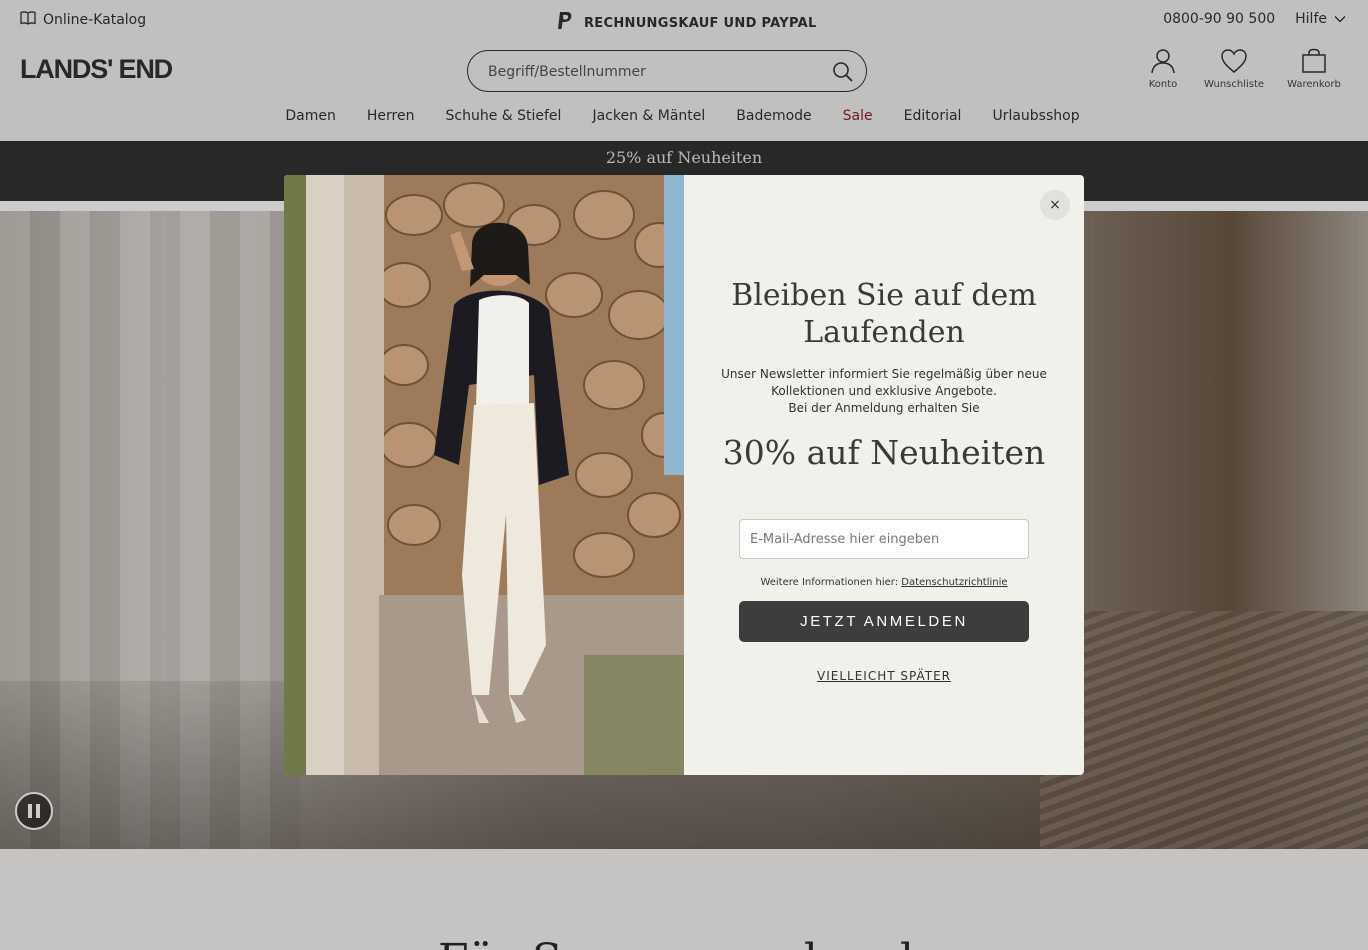 The image size is (1368, 950). Describe the element at coordinates (884, 314) in the screenshot. I see `modal-title: Bleiben Sie auf dem Laufenden` at that location.